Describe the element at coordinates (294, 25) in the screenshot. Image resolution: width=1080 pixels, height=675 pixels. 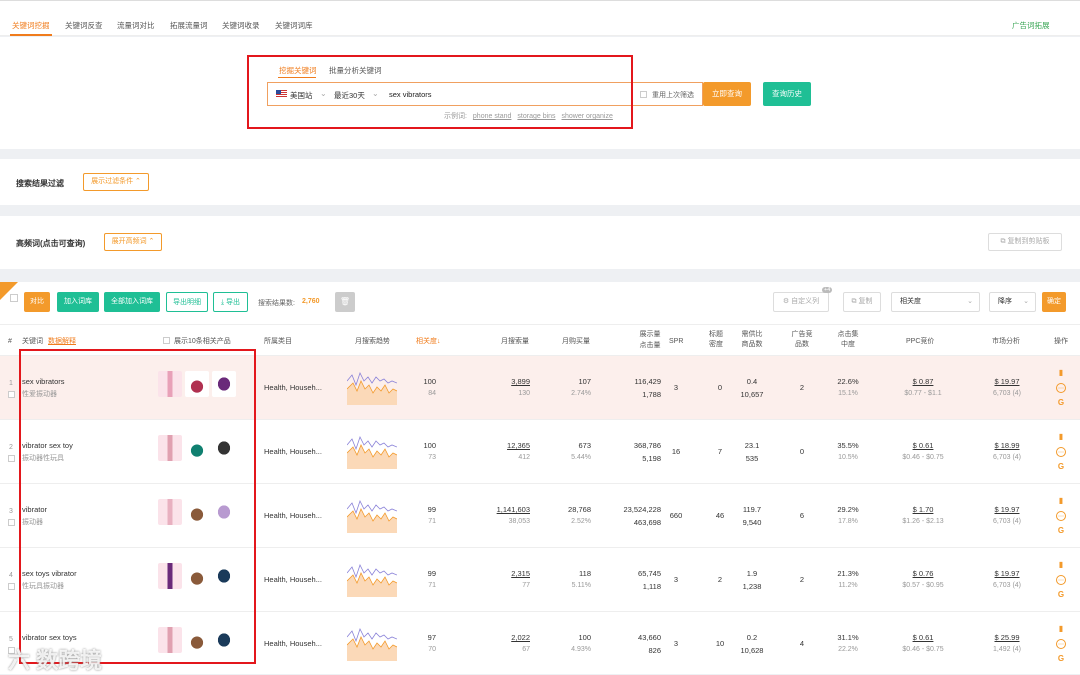
I see `tab-keyword-library: 关键词词库` at that location.